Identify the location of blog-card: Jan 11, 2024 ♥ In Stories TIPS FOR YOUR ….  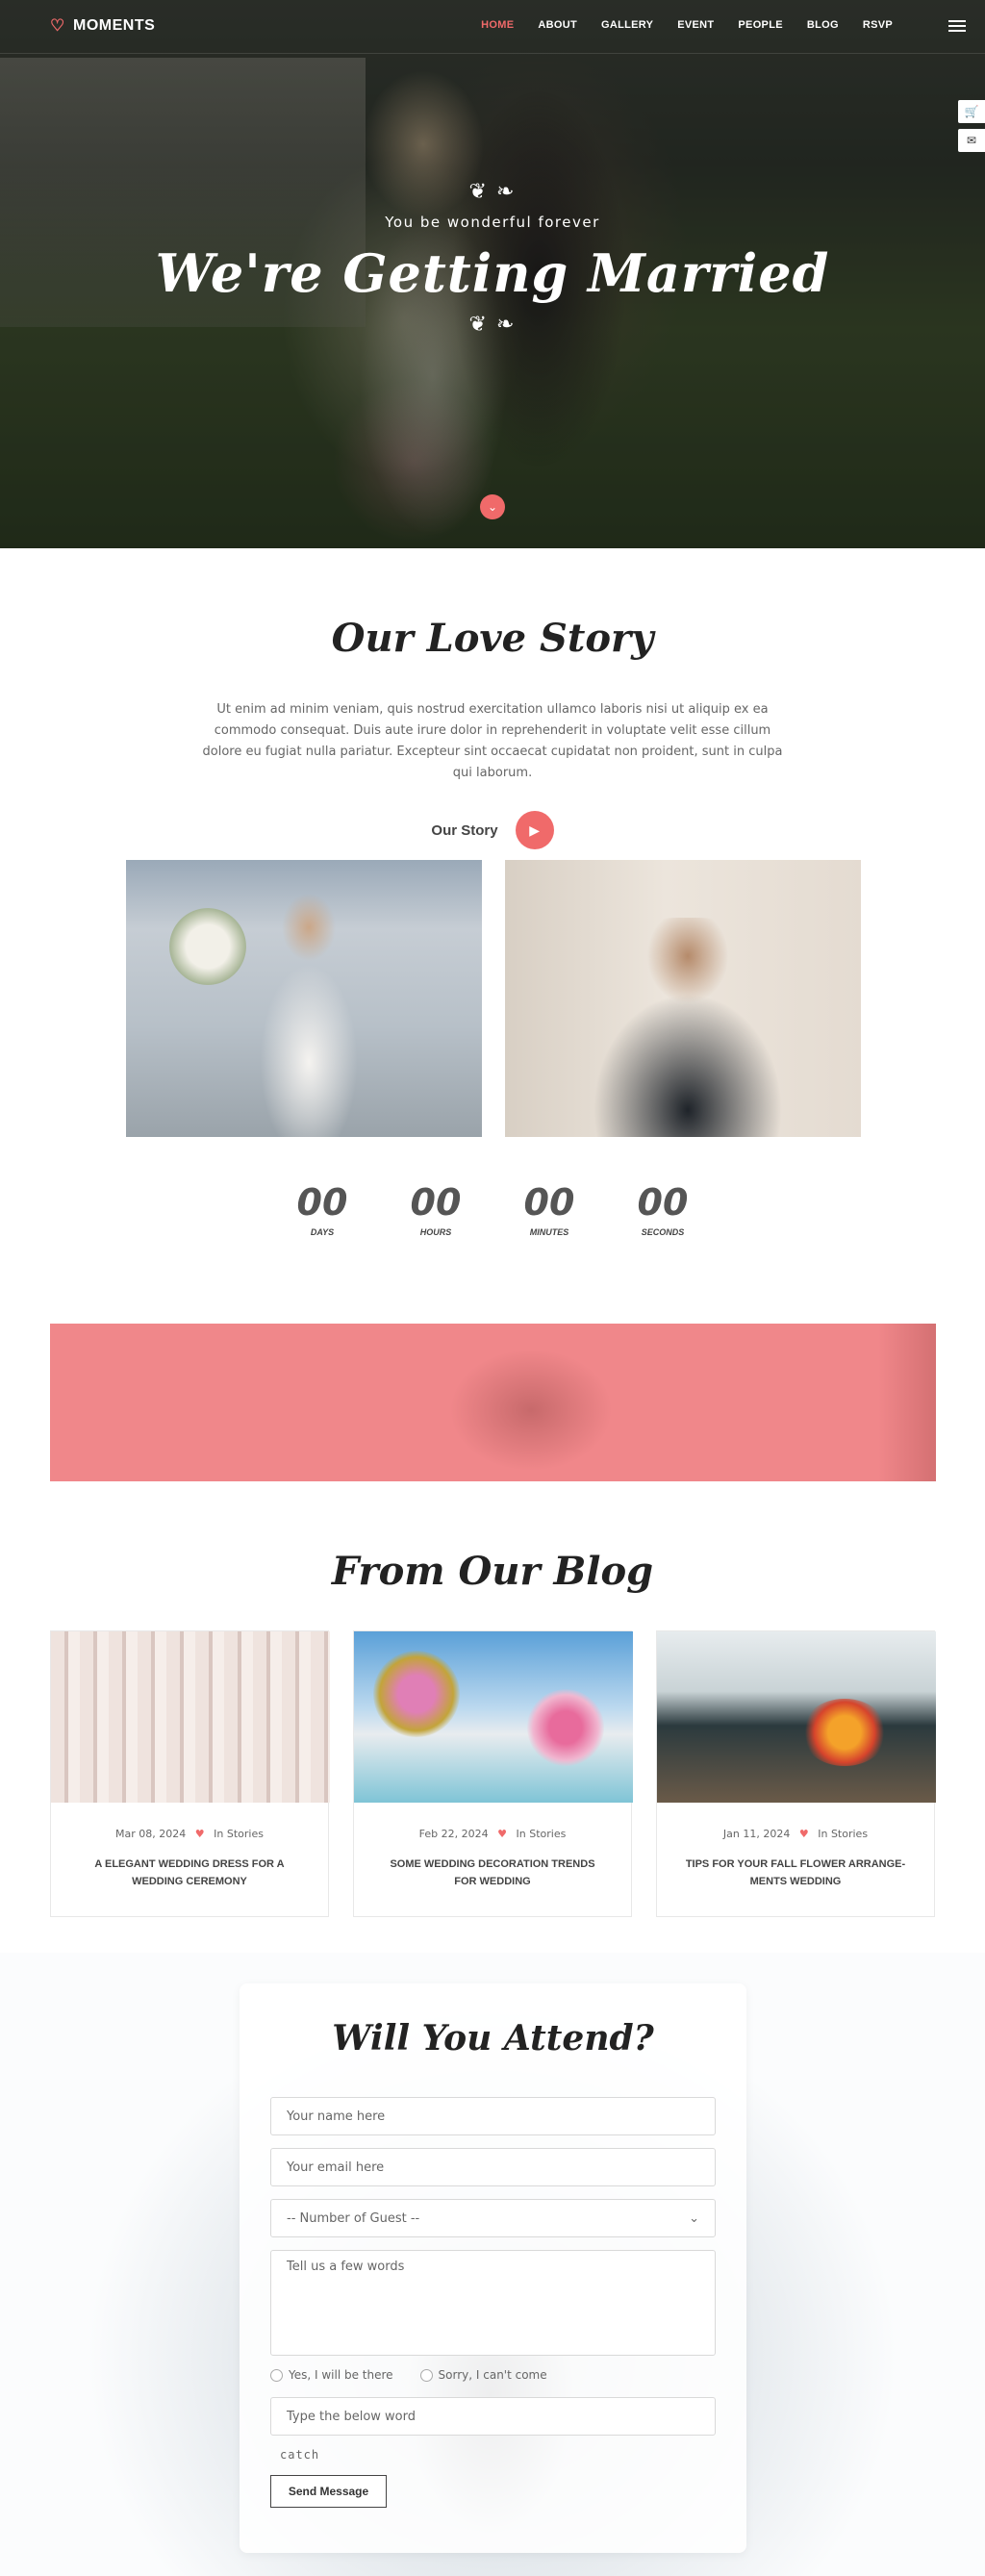
(796, 1774).